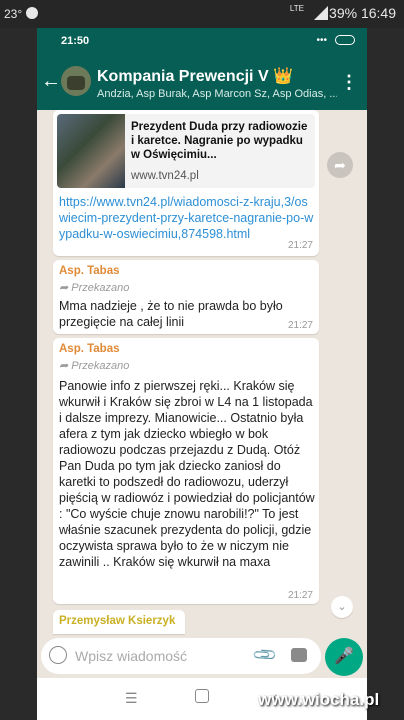 This screenshot has width=404, height=720. Describe the element at coordinates (319, 699) in the screenshot. I see `watermark: www.wiocha.pl` at that location.